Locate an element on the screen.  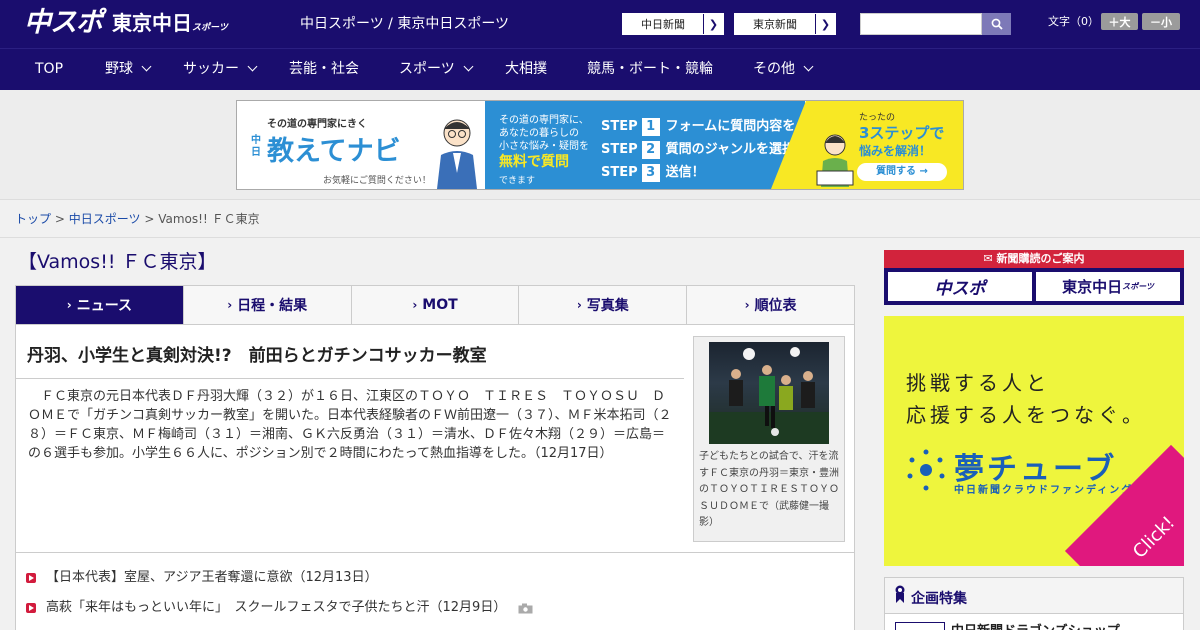
tab-schedule: › 日程・結果 is located at coordinates (268, 305).